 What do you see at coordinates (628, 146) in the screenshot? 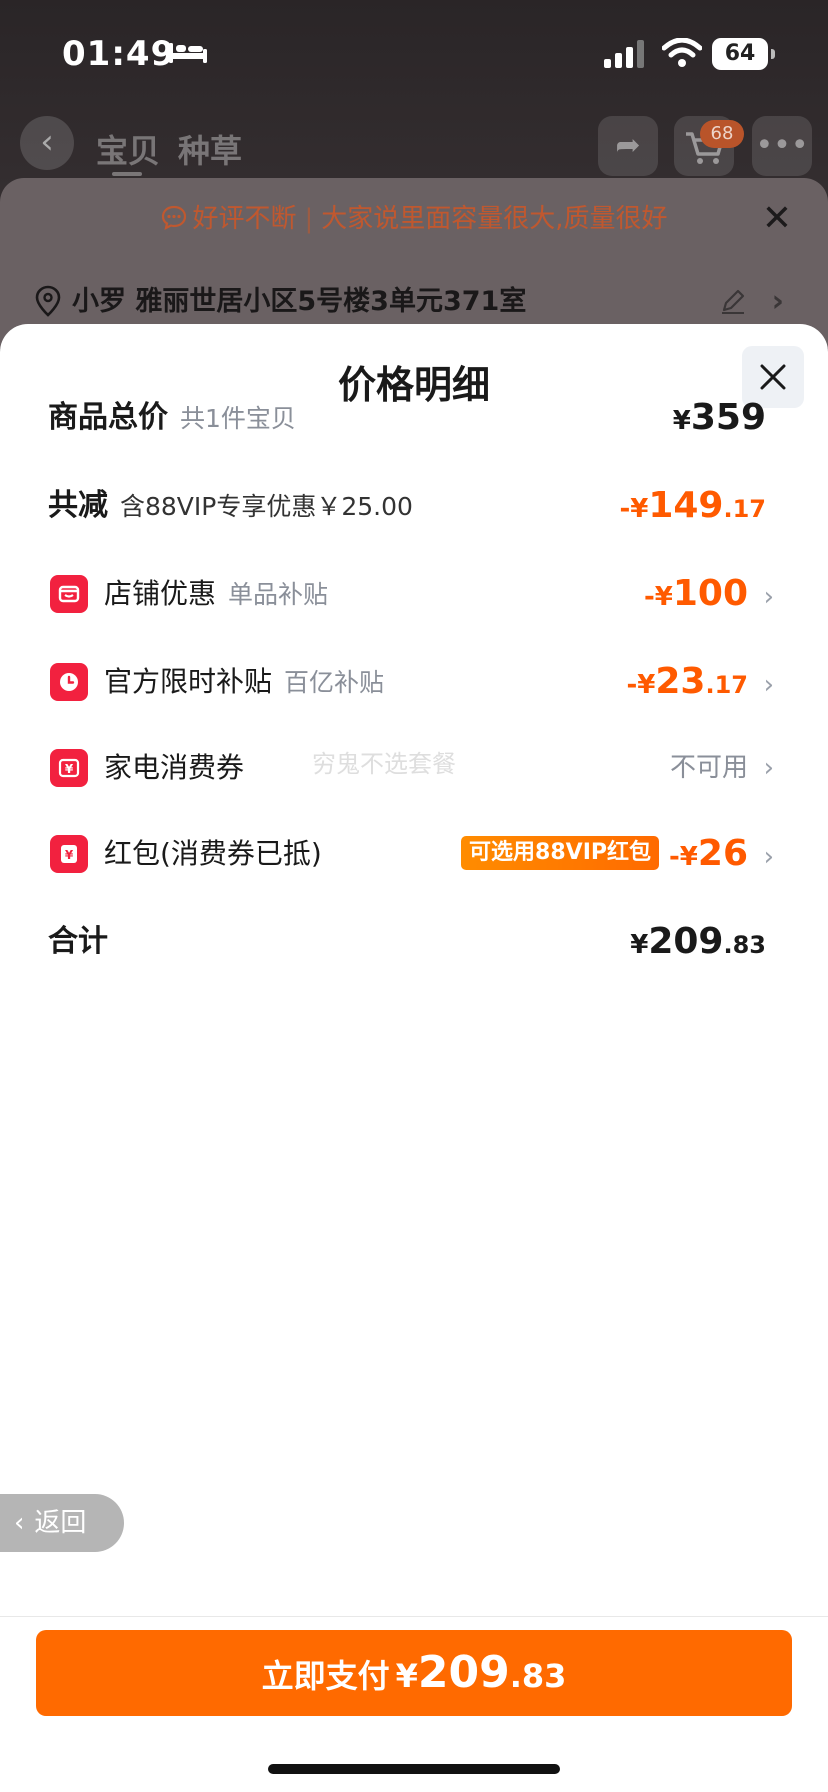
I see `share-icon: ➦` at bounding box center [628, 146].